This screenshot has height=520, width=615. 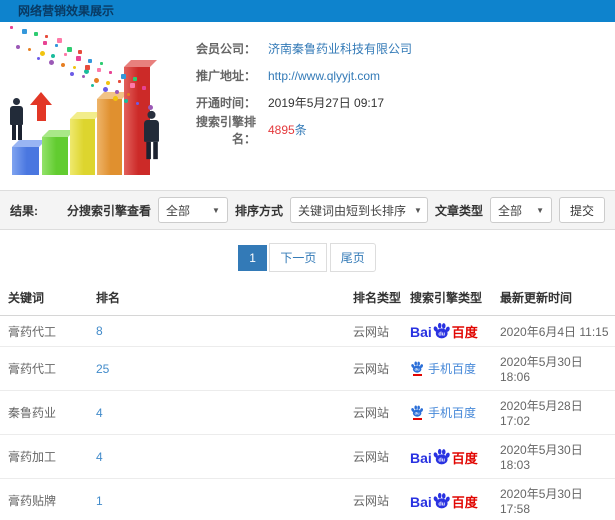 What do you see at coordinates (16, 119) in the screenshot?
I see `businessman-left-figure` at bounding box center [16, 119].